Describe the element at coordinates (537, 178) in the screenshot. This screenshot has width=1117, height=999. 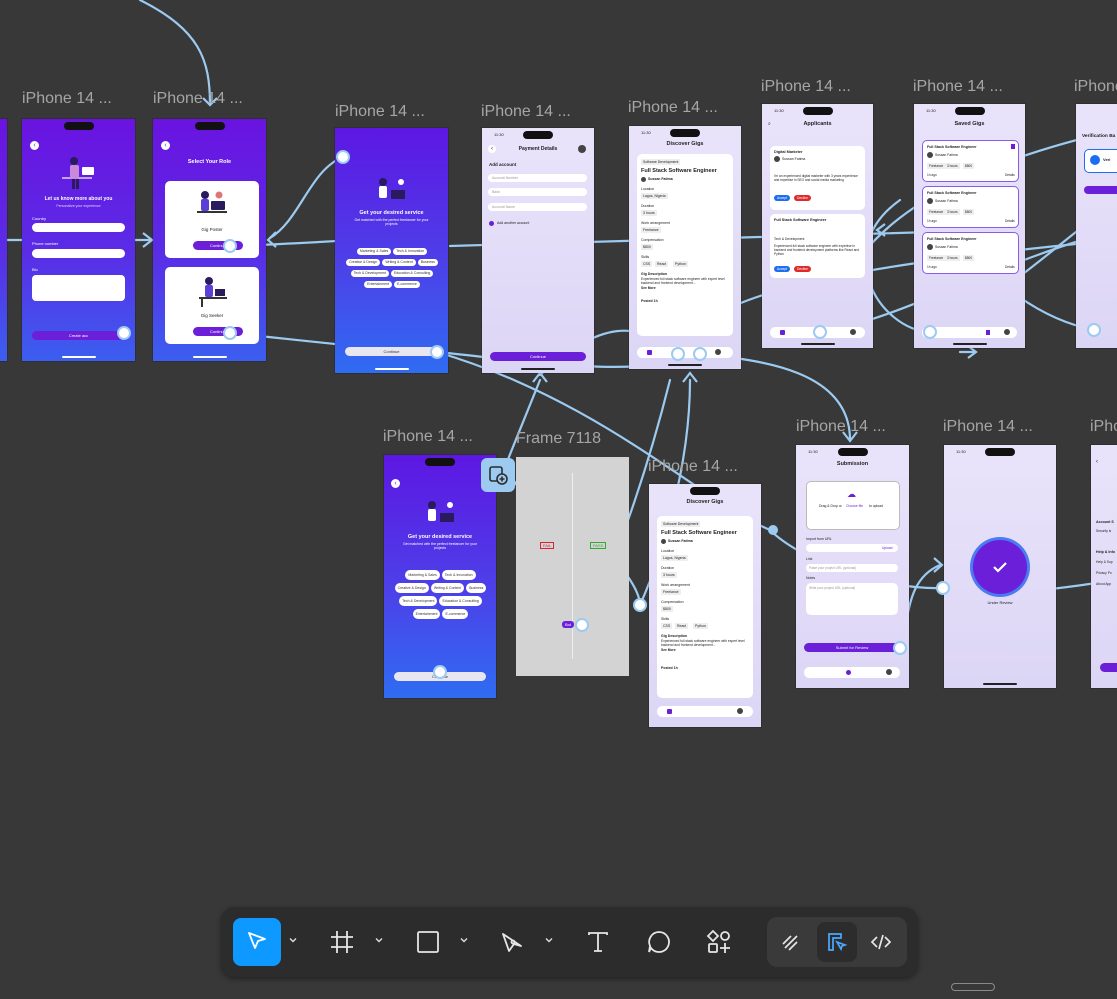
I see `account-number-field: Account Number` at that location.